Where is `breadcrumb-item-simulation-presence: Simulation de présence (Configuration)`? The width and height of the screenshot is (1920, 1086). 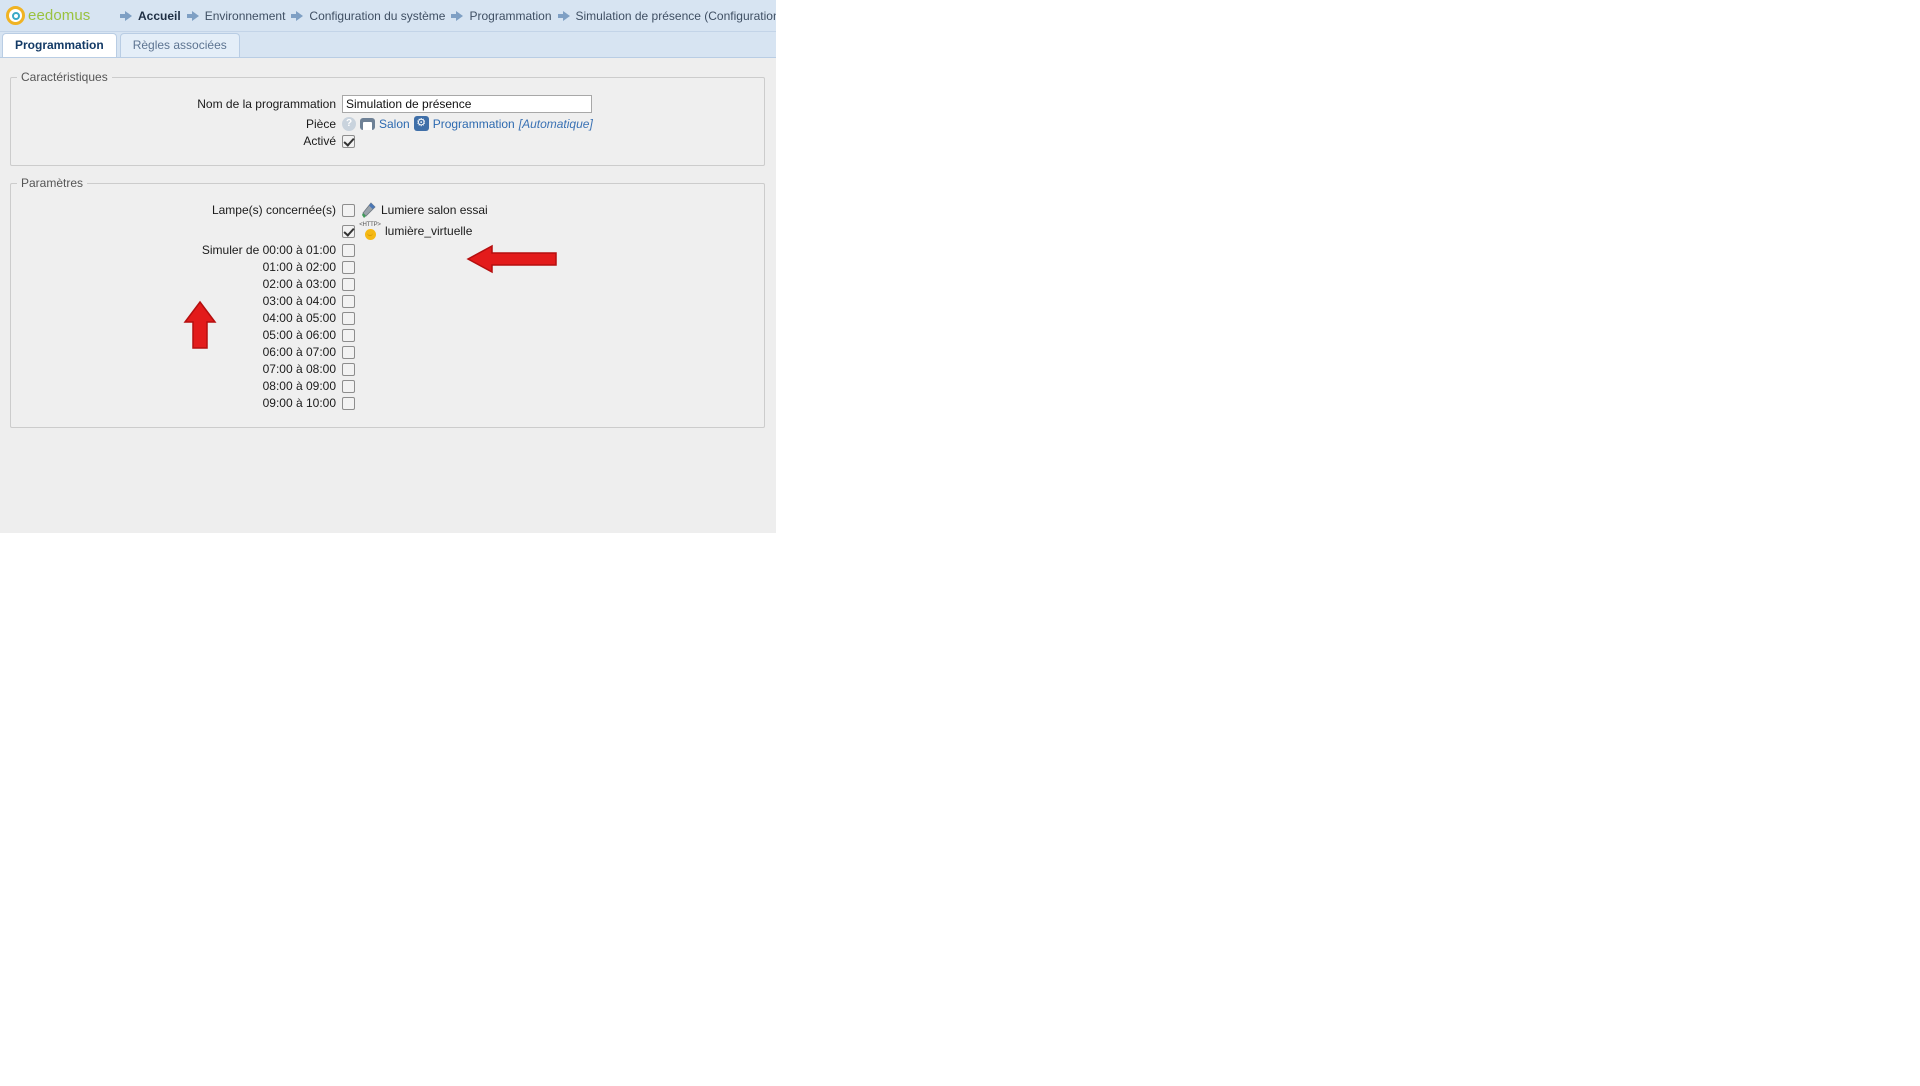 breadcrumb-item-simulation-presence: Simulation de présence (Configuration) is located at coordinates (665, 16).